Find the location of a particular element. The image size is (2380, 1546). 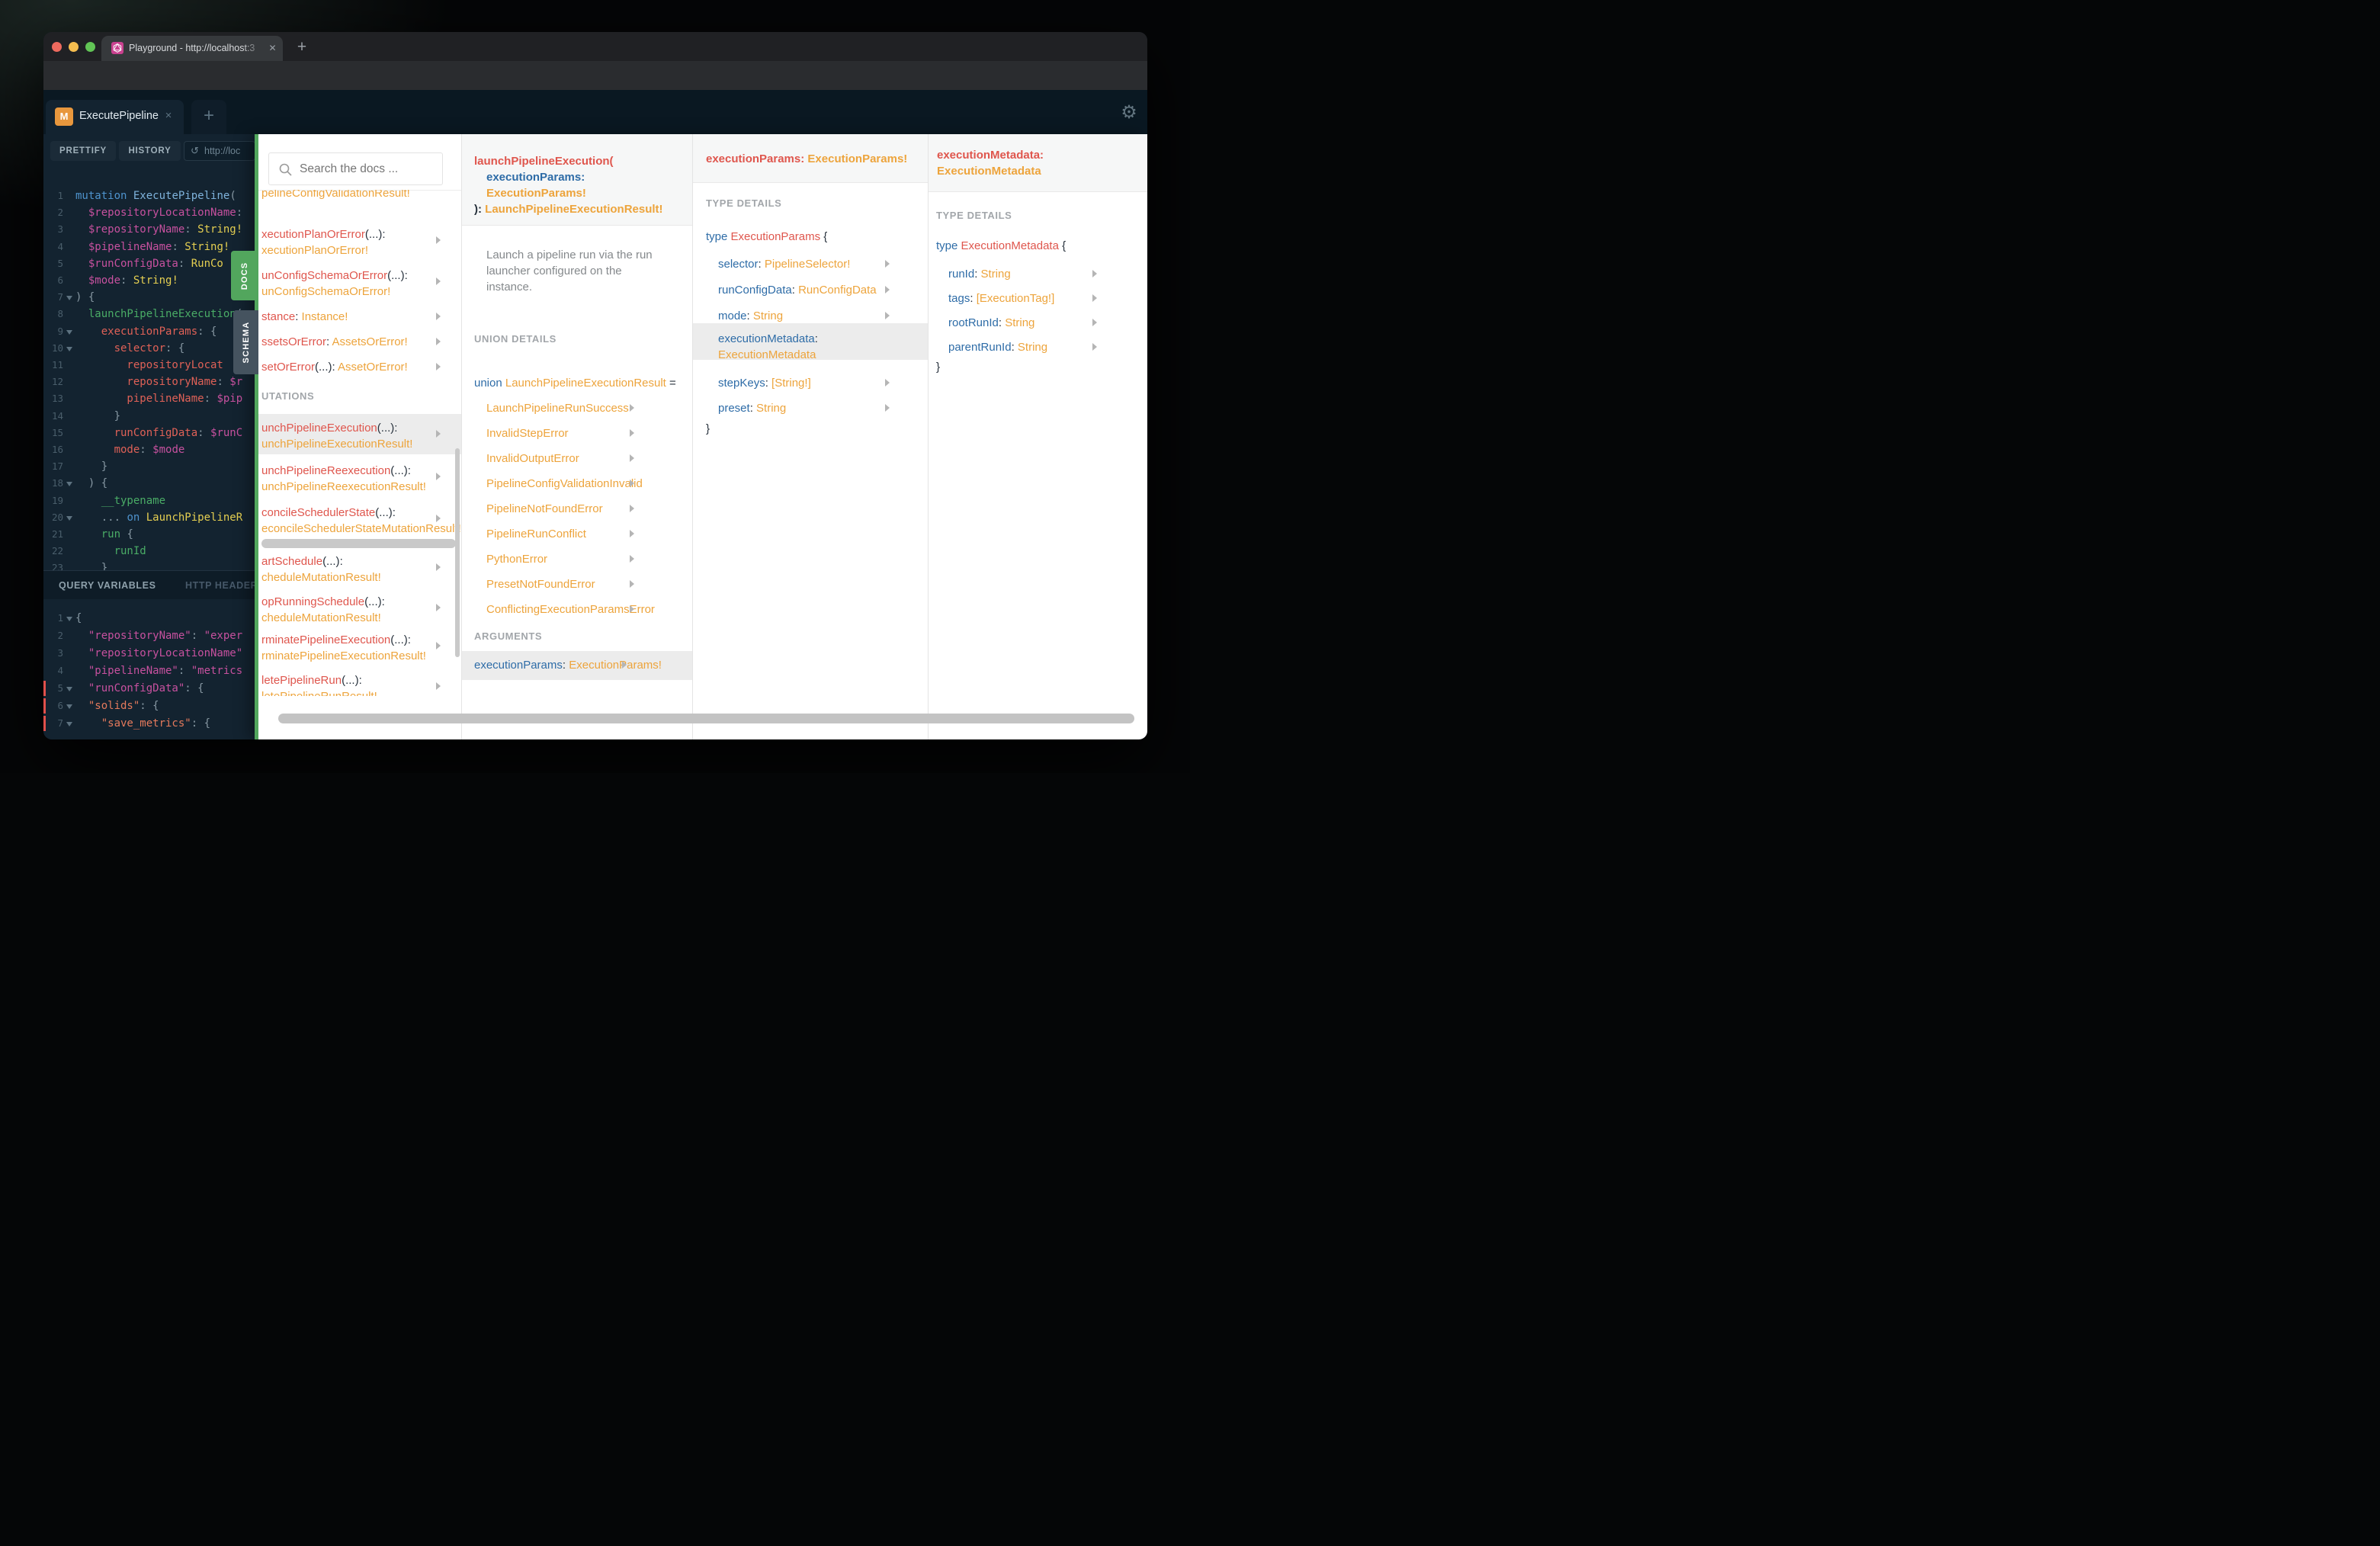

doc-list-item-type-line: rminatePipelineExecutionResult! is located at coordinates (343, 656).